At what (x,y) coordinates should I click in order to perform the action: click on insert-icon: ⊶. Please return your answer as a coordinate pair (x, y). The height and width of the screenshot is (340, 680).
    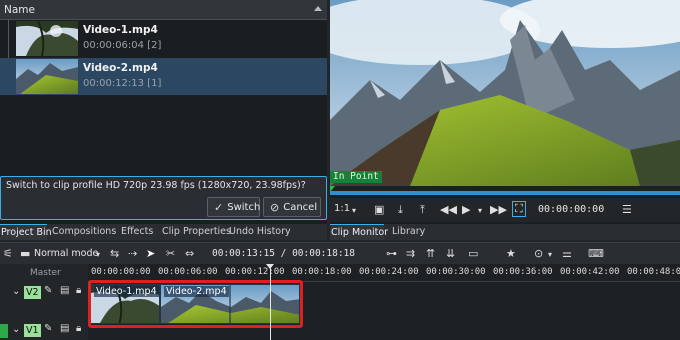
    Looking at the image, I should click on (391, 253).